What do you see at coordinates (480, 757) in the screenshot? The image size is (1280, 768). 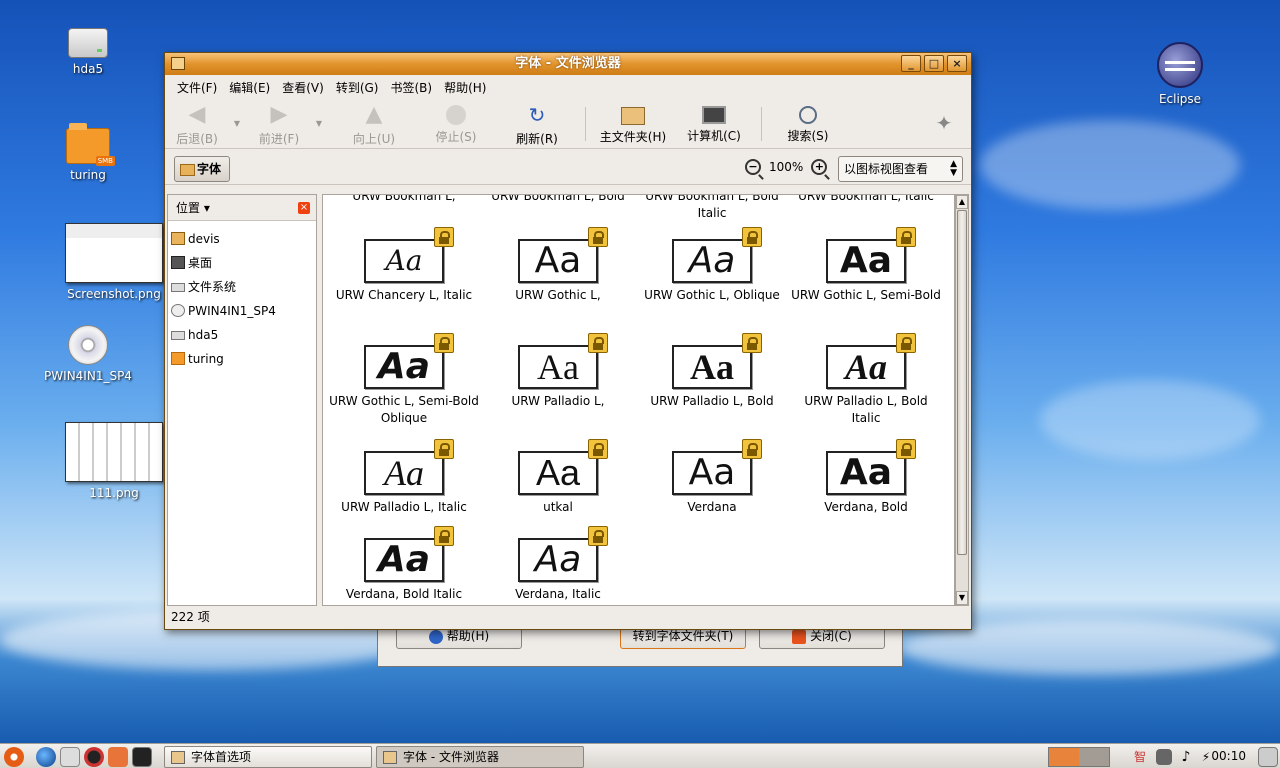 I see `task-file-browser: 字体 - 文件浏览器` at bounding box center [480, 757].